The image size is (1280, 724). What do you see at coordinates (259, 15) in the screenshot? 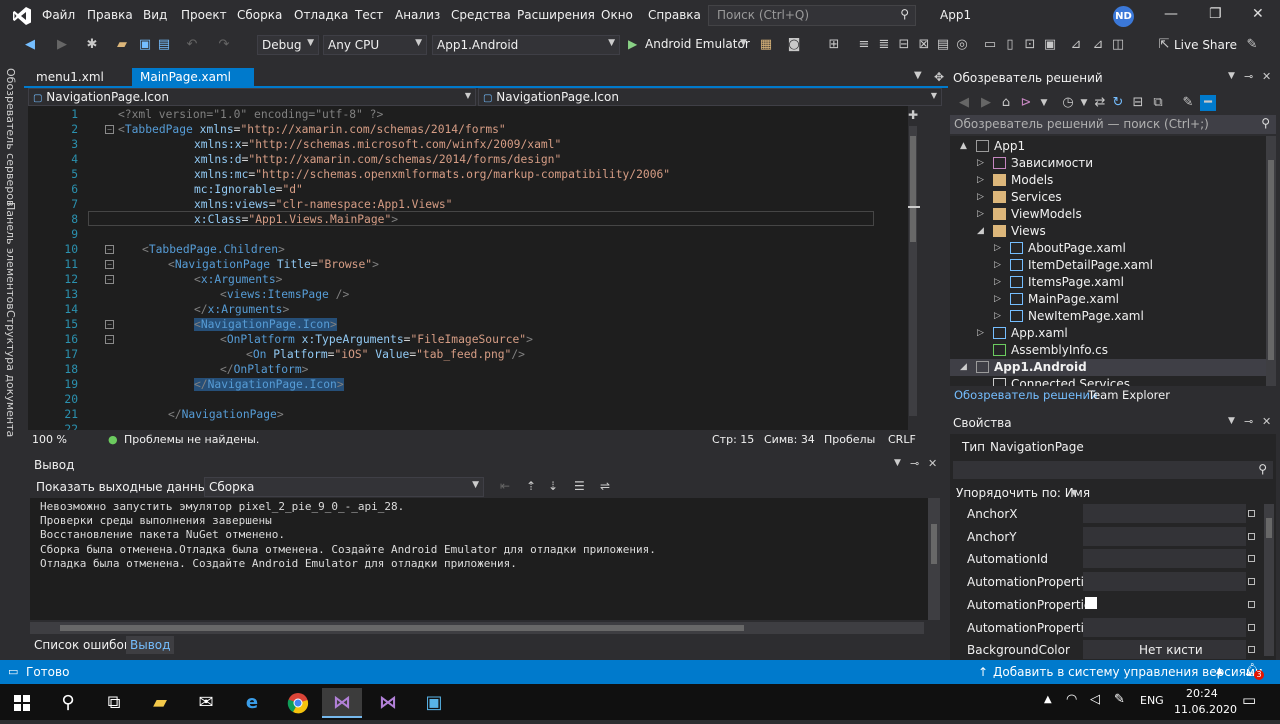
I see `menu-build: Сборка` at bounding box center [259, 15].